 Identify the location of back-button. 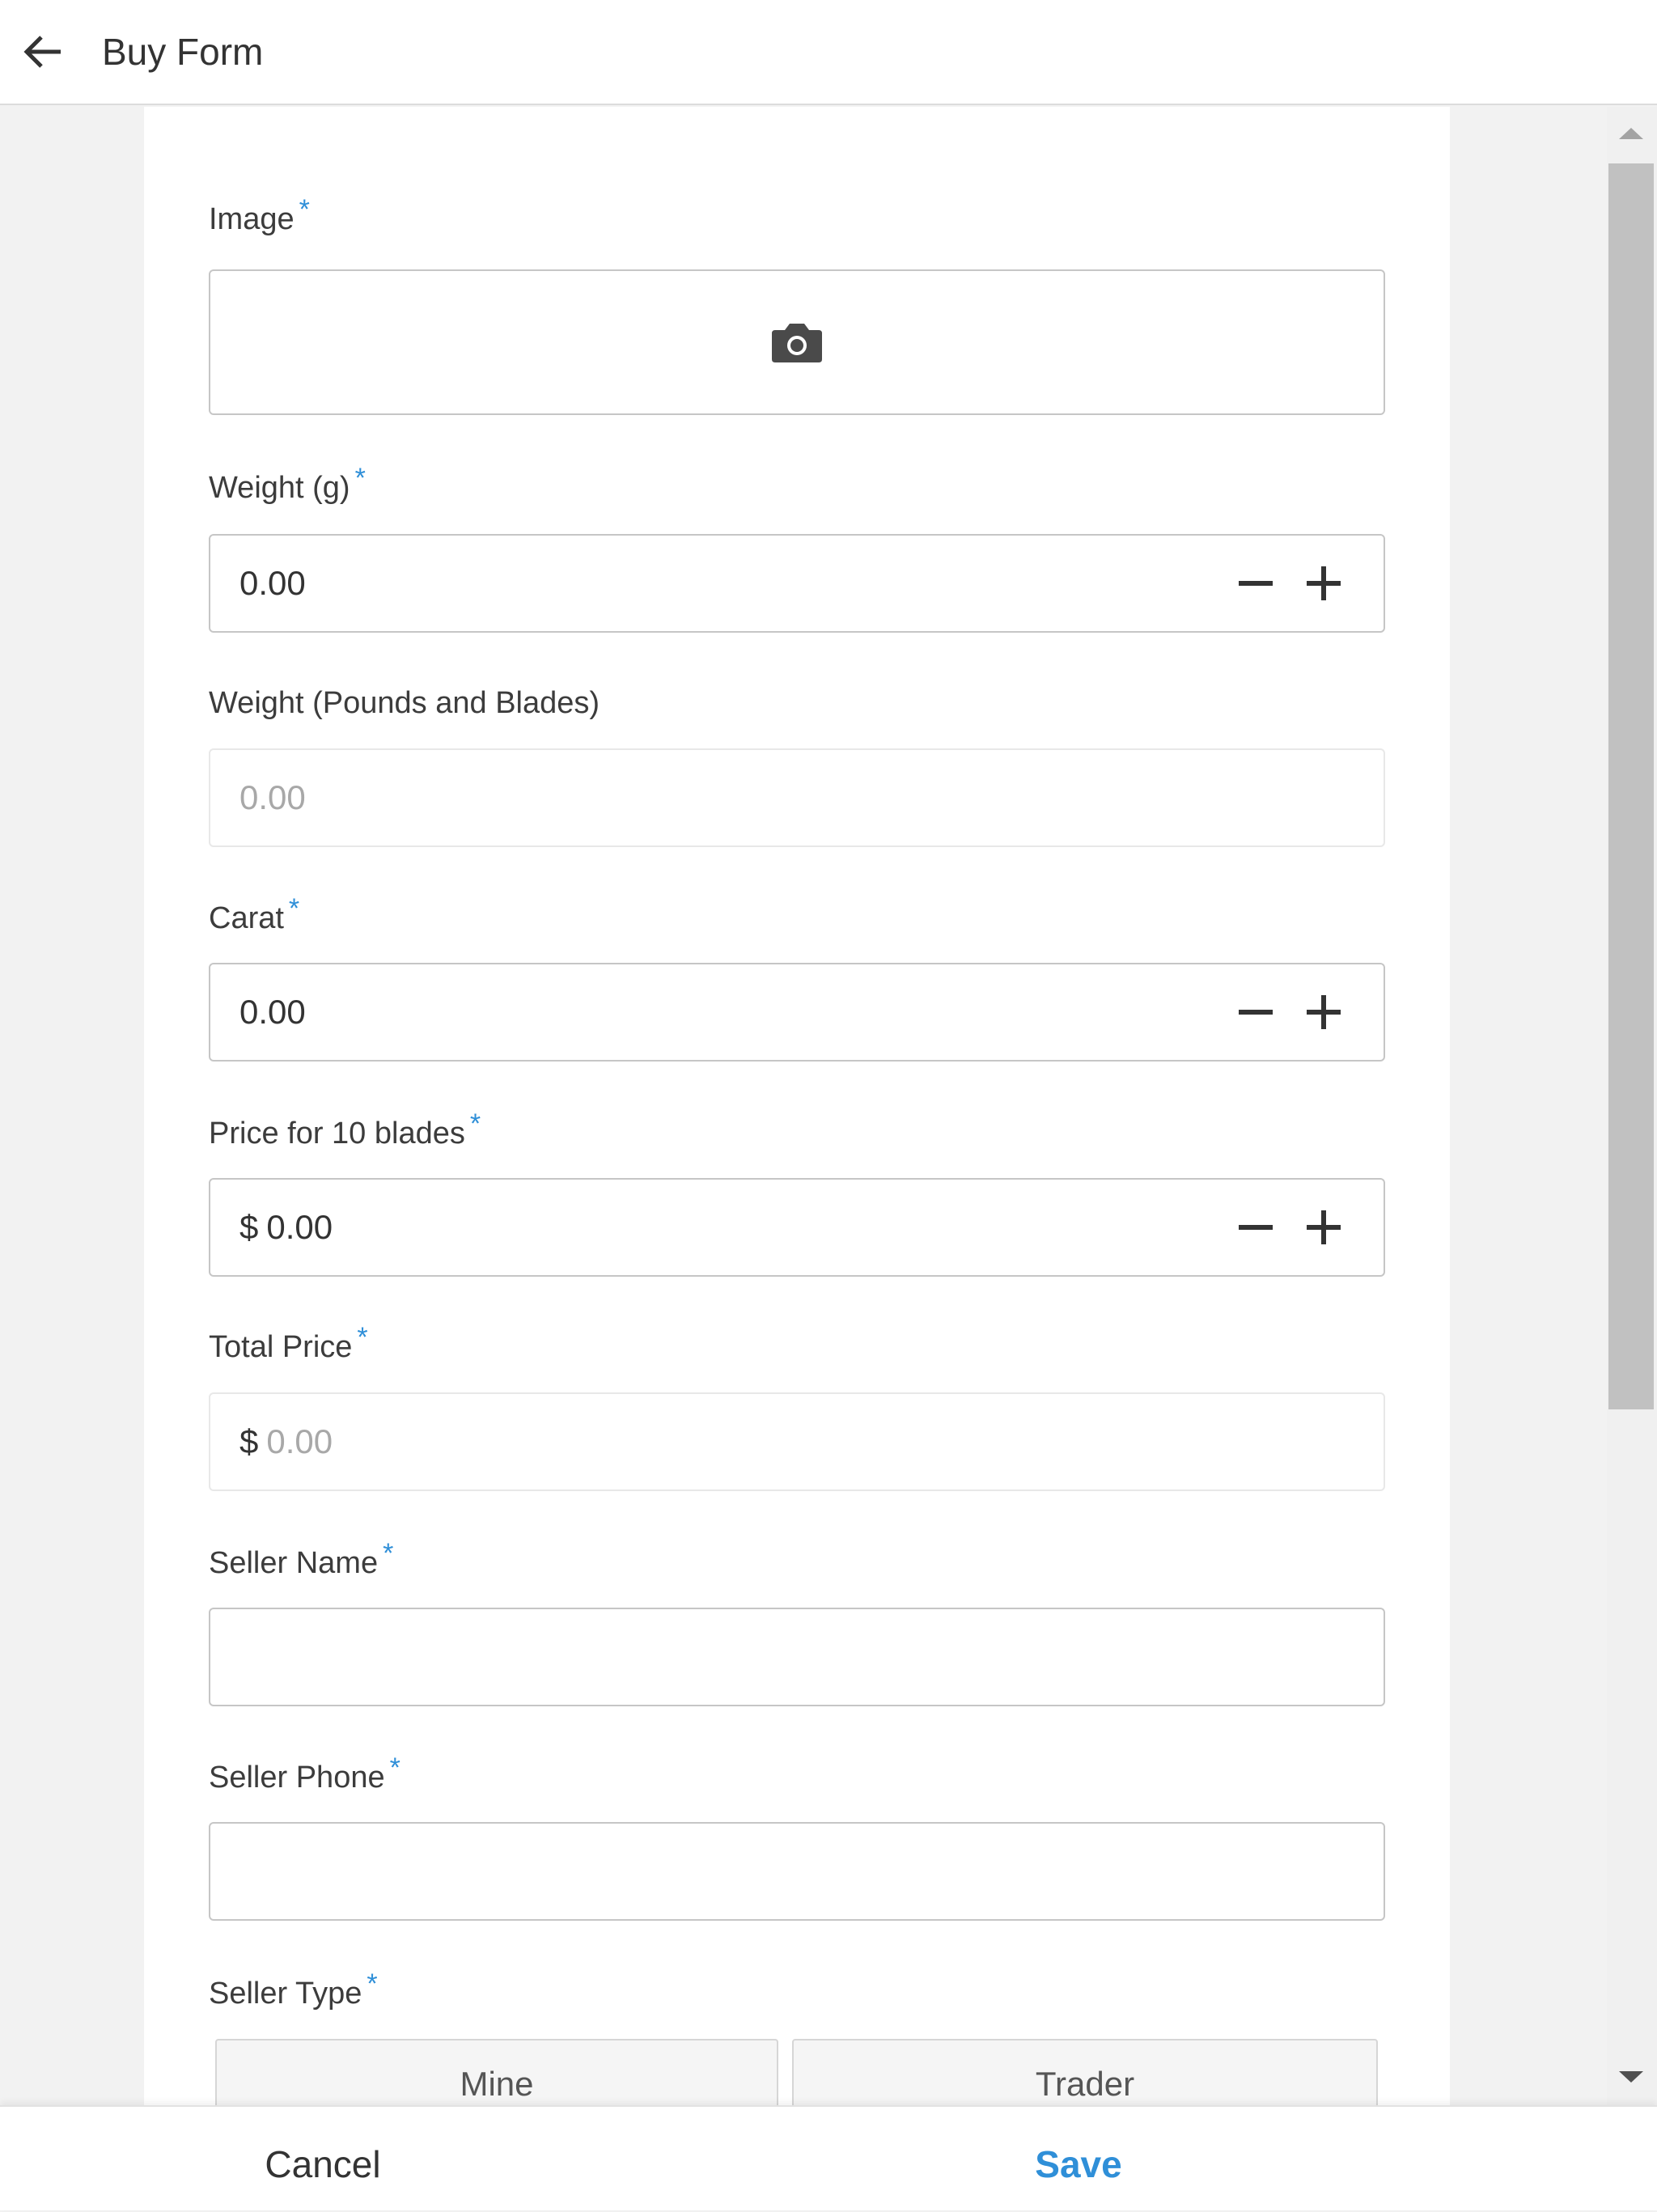
(43, 51).